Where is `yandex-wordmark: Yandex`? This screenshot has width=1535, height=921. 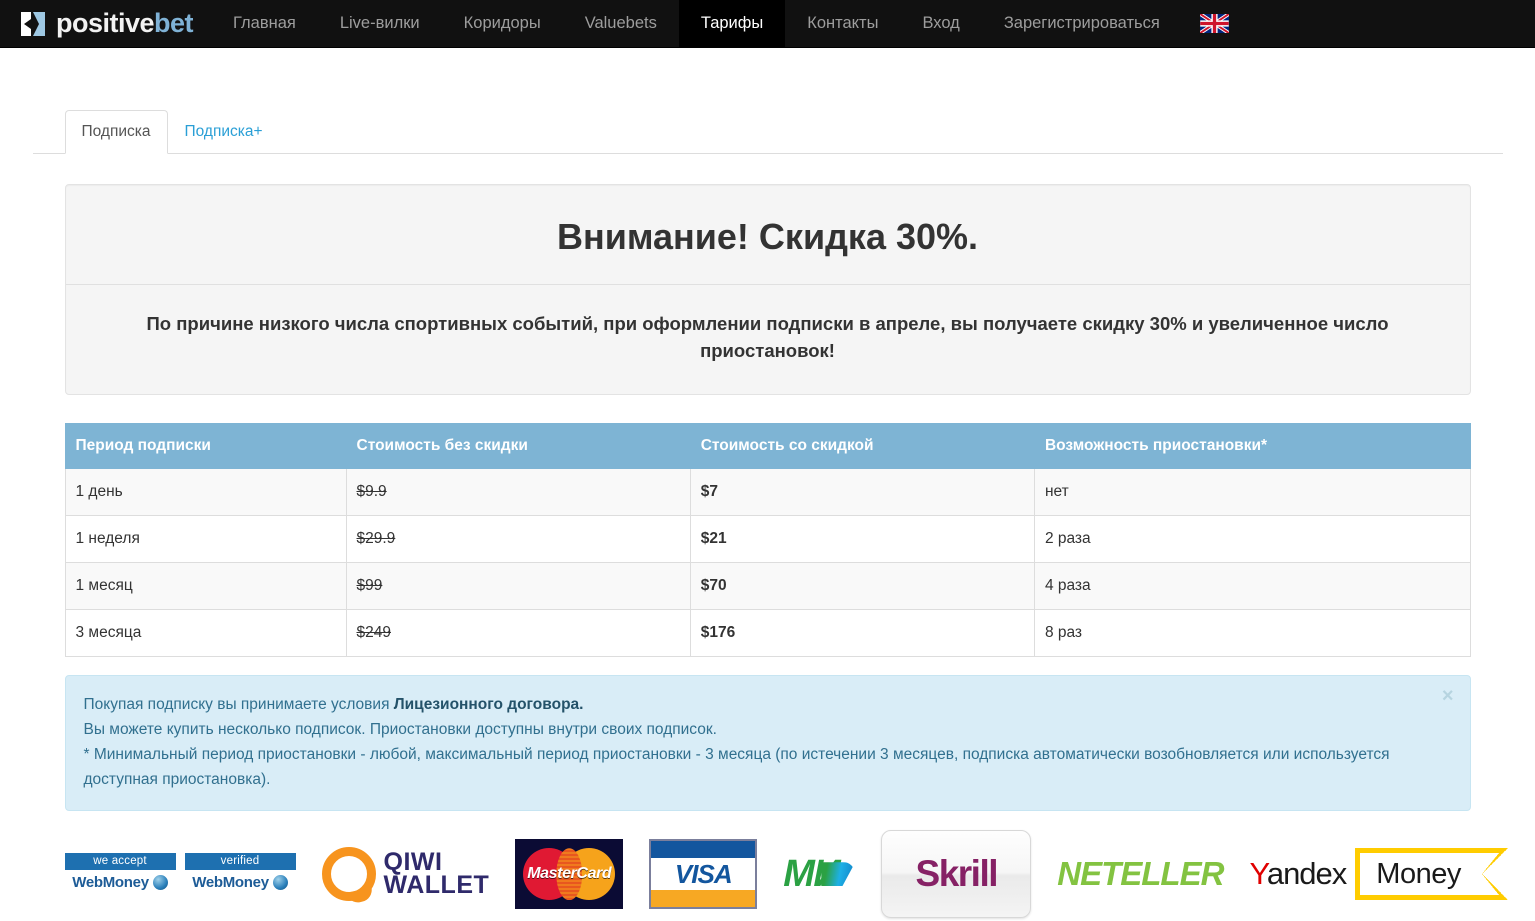 yandex-wordmark: Yandex is located at coordinates (1298, 874).